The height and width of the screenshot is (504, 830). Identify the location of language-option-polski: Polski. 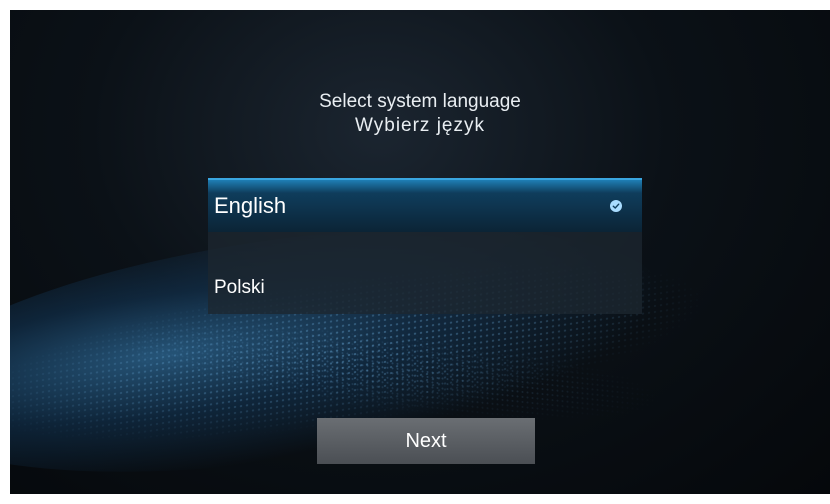
(425, 273).